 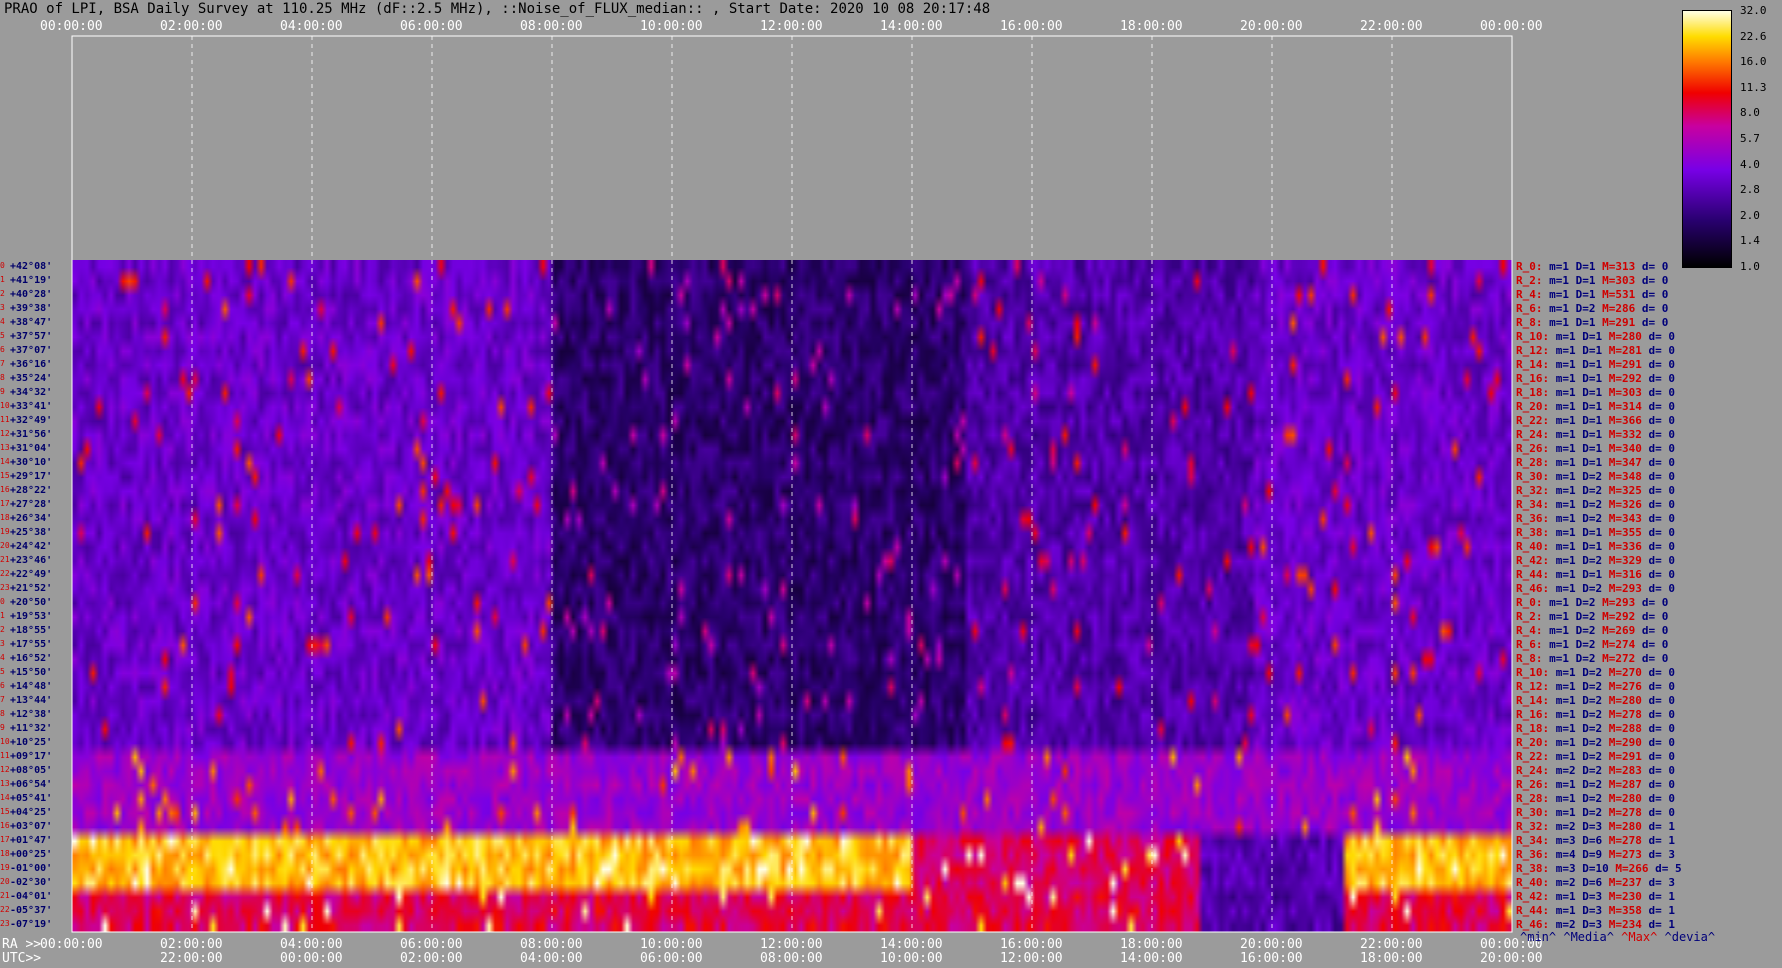 I want to click on row-stat: R_42: m=1 D=2 M=329 d= 0, so click(x=1595, y=560).